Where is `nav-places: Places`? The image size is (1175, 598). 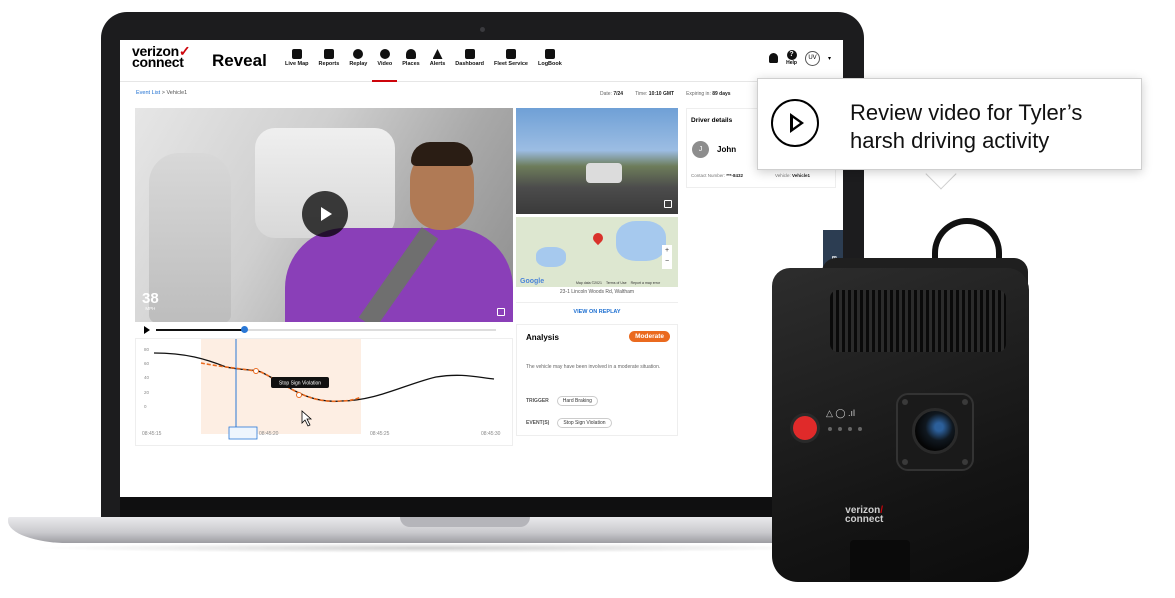
nav-places: Places is located at coordinates (410, 58).